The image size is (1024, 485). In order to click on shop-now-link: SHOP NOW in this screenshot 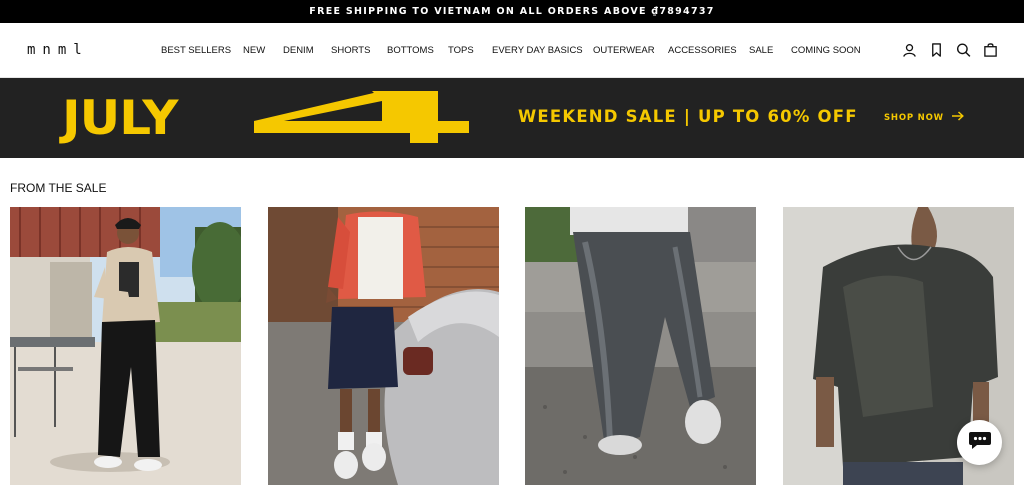, I will do `click(924, 117)`.